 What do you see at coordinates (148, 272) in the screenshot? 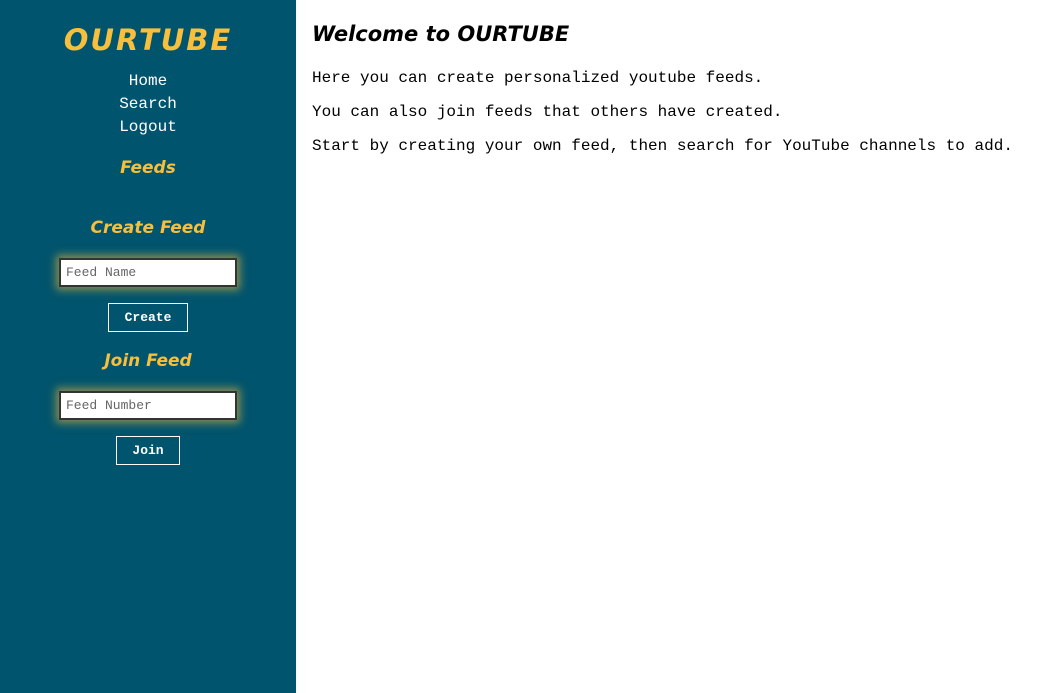
I see `feed-name-input` at bounding box center [148, 272].